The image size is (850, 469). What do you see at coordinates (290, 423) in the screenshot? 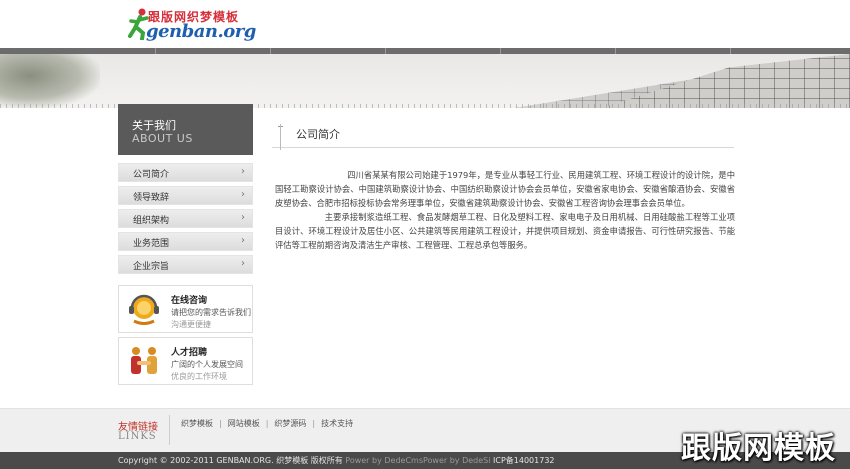
I see `link-item: 织梦源码` at bounding box center [290, 423].